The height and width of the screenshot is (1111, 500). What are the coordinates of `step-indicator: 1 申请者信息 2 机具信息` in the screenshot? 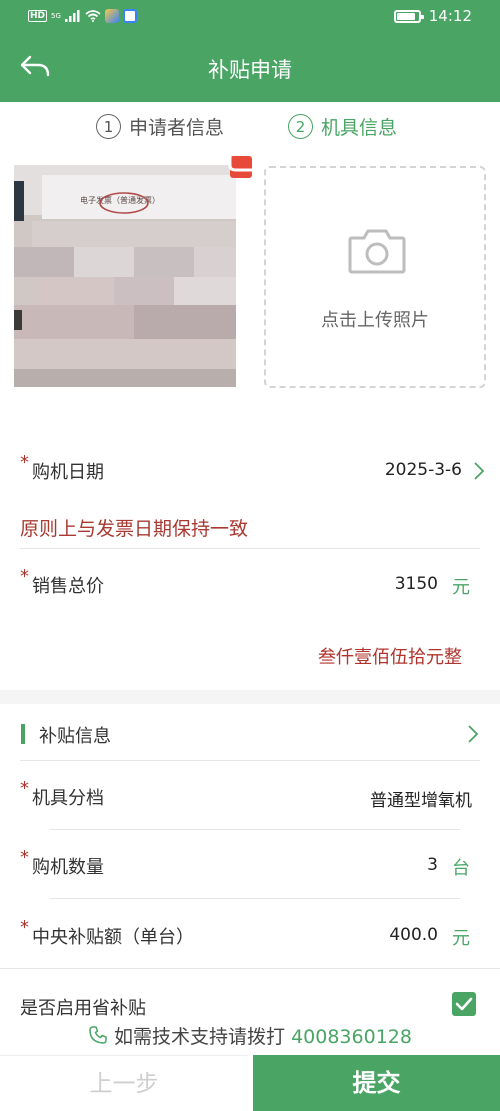 It's located at (250, 129).